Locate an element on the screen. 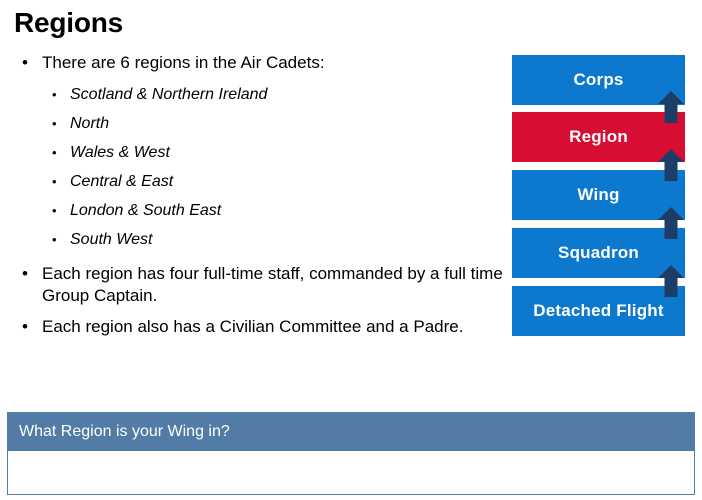  sub-bullet-item-wales-west: • Wales & West is located at coordinates (260, 152).